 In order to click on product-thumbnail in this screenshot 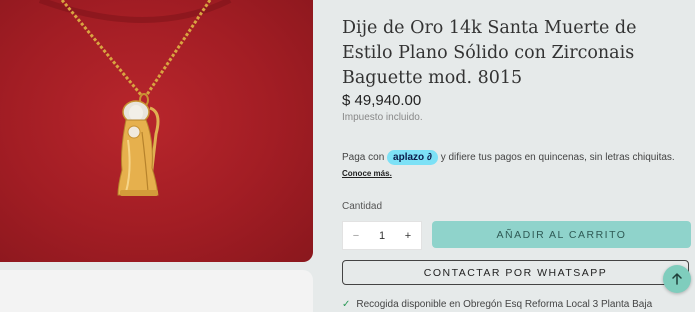, I will do `click(156, 291)`.